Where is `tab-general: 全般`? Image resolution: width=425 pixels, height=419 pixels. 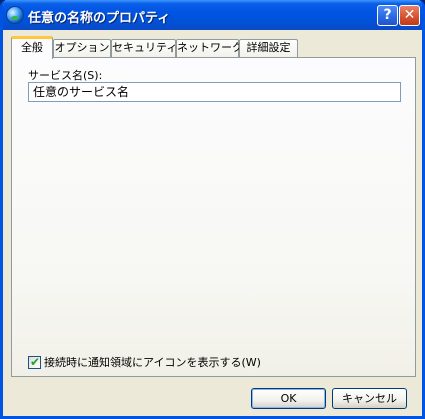
tab-general: 全般 is located at coordinates (32, 47).